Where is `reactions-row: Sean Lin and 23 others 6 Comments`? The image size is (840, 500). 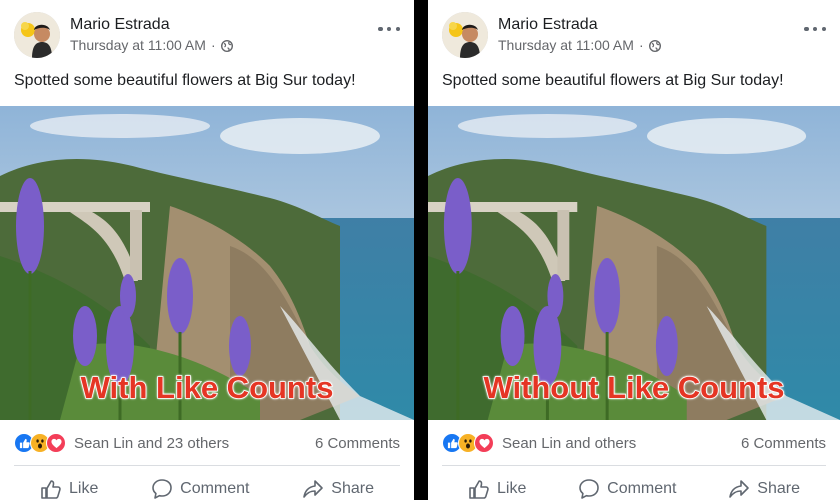
reactions-row: Sean Lin and 23 others 6 Comments is located at coordinates (207, 443).